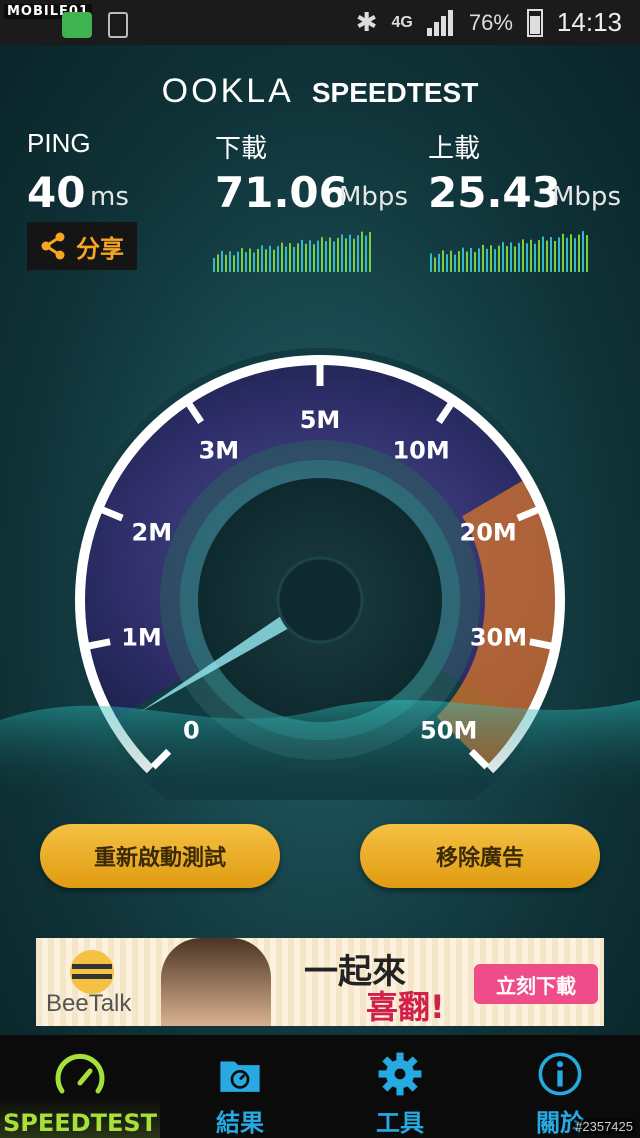 The image size is (640, 1138). I want to click on battery-percent: 76%, so click(490, 22).